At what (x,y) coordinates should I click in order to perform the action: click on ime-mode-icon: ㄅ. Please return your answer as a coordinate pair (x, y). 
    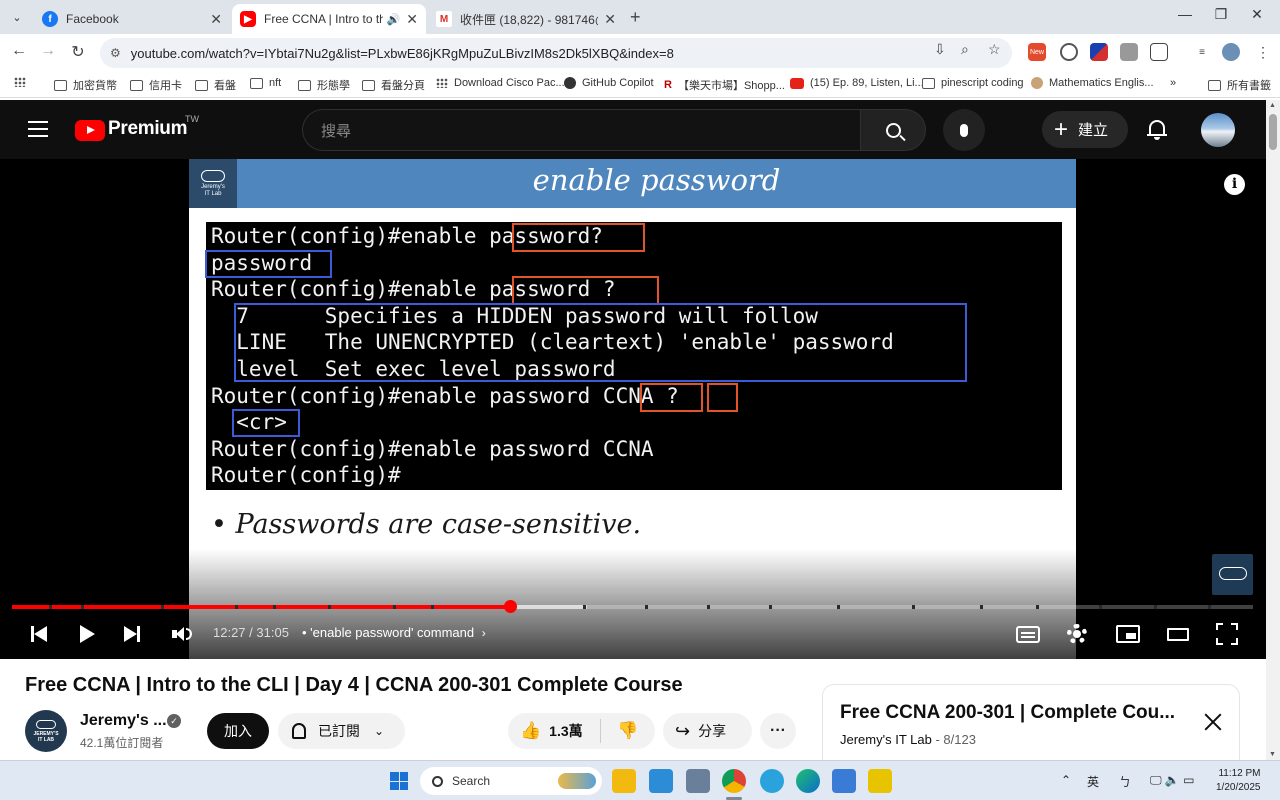
    Looking at the image, I should click on (1125, 781).